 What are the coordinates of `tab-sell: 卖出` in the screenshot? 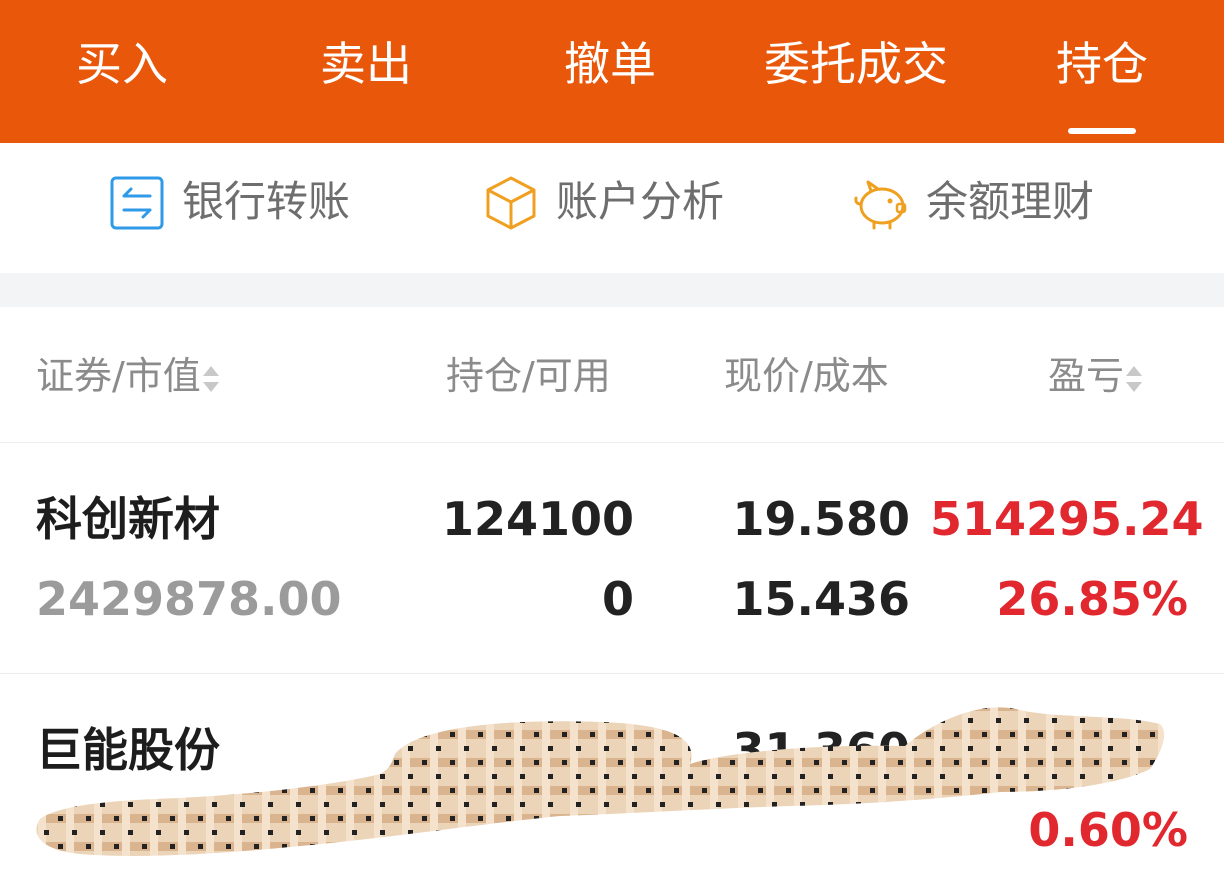 It's located at (366, 64).